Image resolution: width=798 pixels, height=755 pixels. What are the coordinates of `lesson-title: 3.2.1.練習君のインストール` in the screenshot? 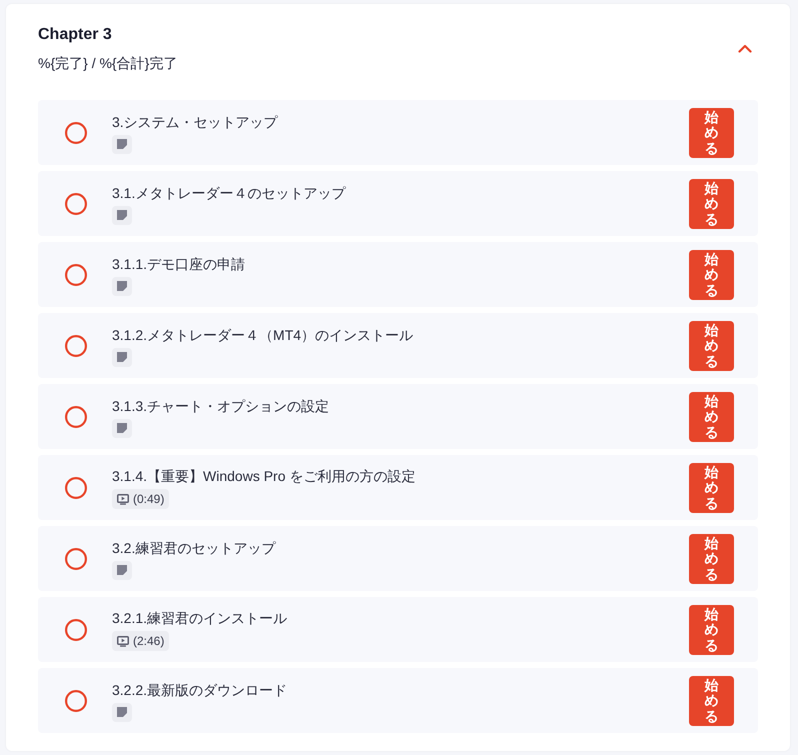 It's located at (200, 618).